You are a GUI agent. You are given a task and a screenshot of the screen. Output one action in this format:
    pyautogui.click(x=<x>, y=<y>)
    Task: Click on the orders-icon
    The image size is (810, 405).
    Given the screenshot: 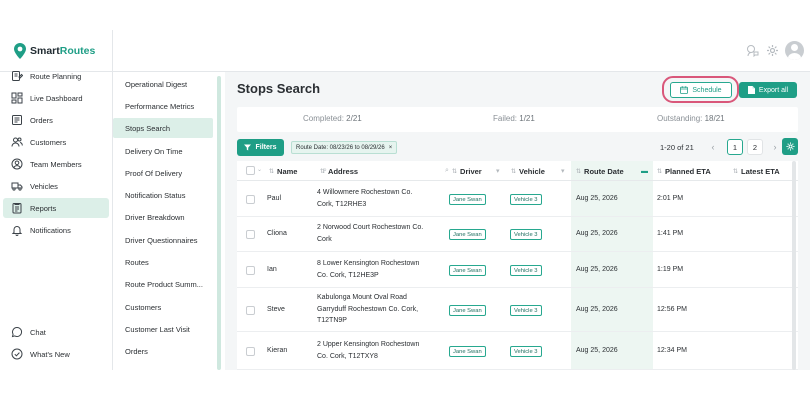 What is the action you would take?
    pyautogui.click(x=17, y=120)
    